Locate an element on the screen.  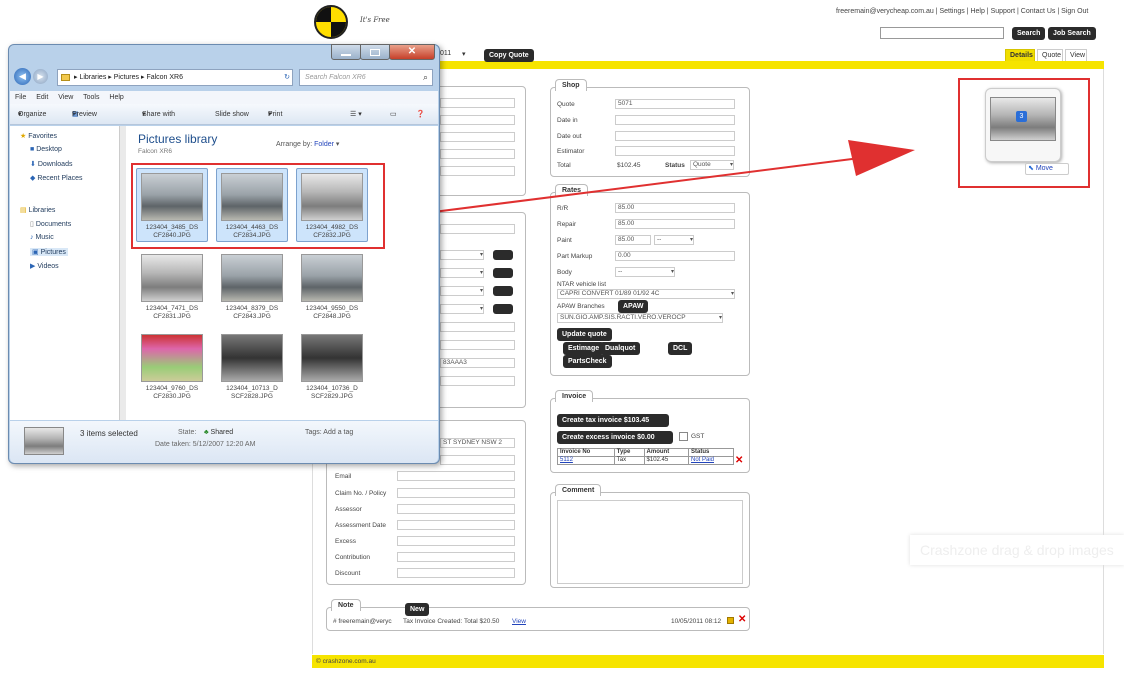
claim-no-field is located at coordinates (456, 493).